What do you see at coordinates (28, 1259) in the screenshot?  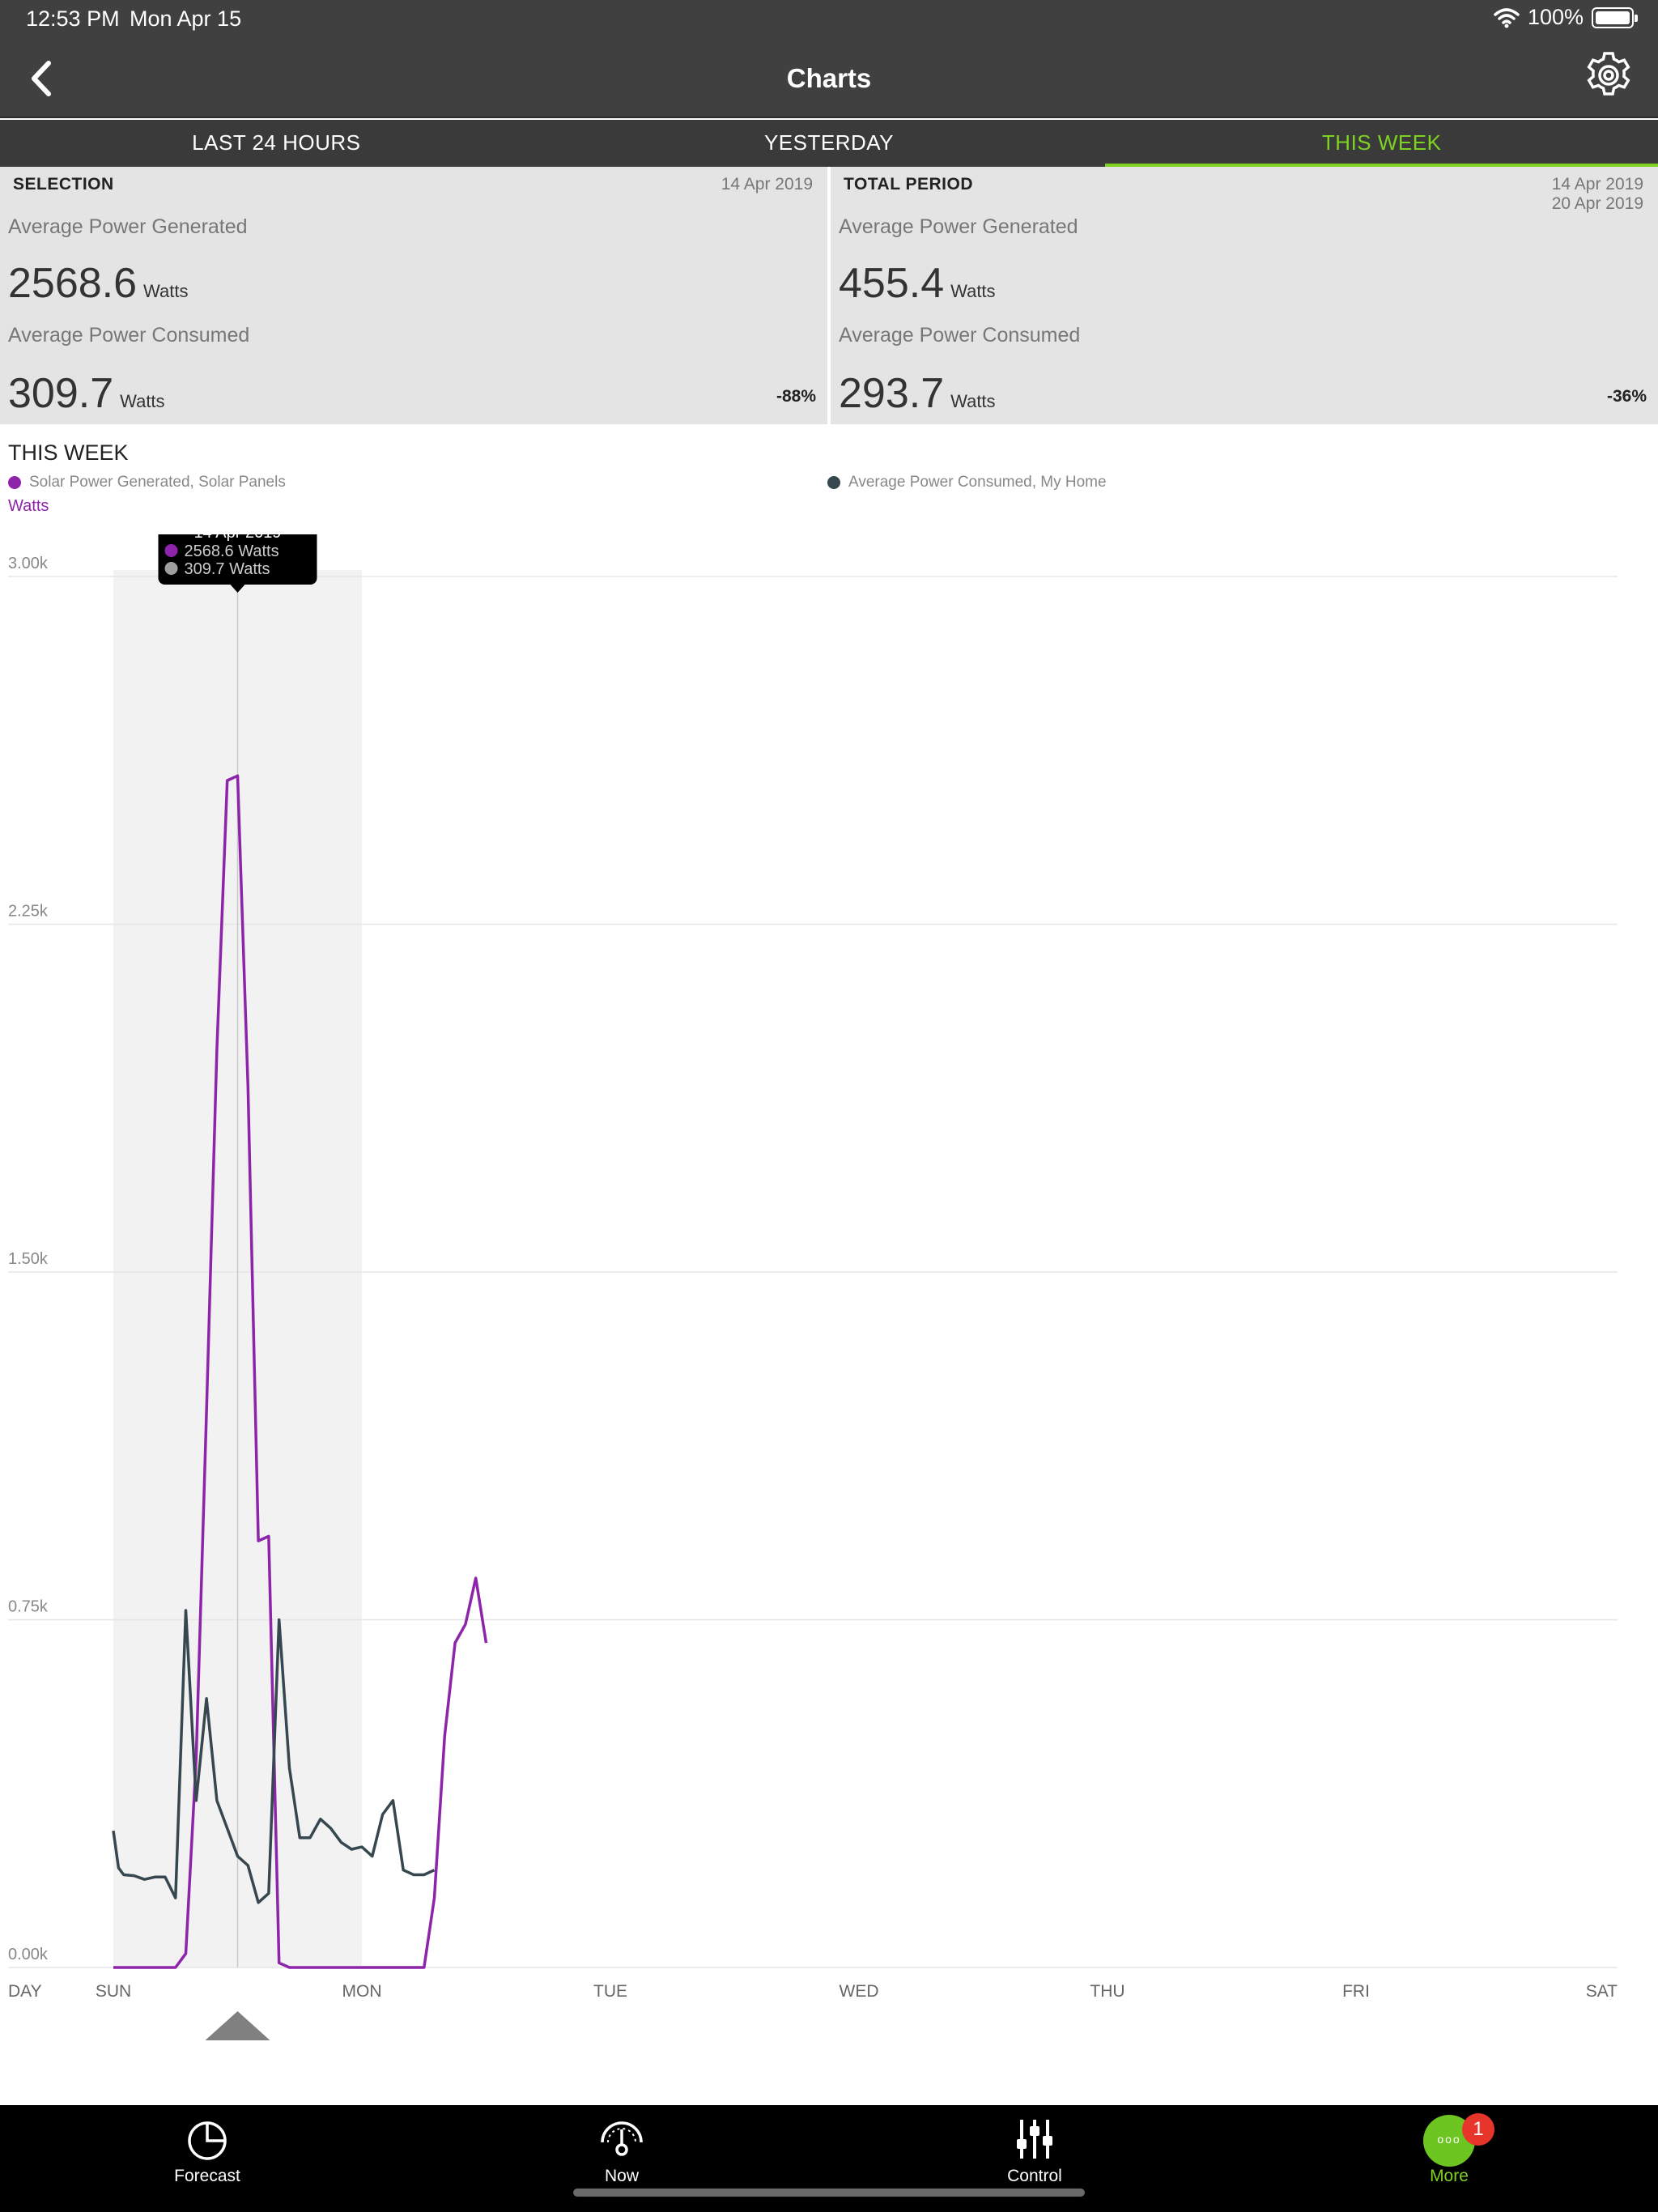 I see `y-tick-label: 1.50k` at bounding box center [28, 1259].